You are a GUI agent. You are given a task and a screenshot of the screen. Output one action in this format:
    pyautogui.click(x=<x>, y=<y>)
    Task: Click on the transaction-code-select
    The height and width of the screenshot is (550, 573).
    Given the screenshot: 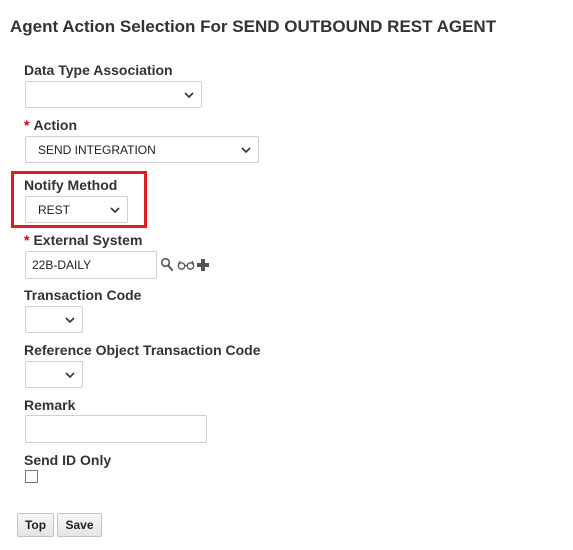 What is the action you would take?
    pyautogui.click(x=54, y=319)
    